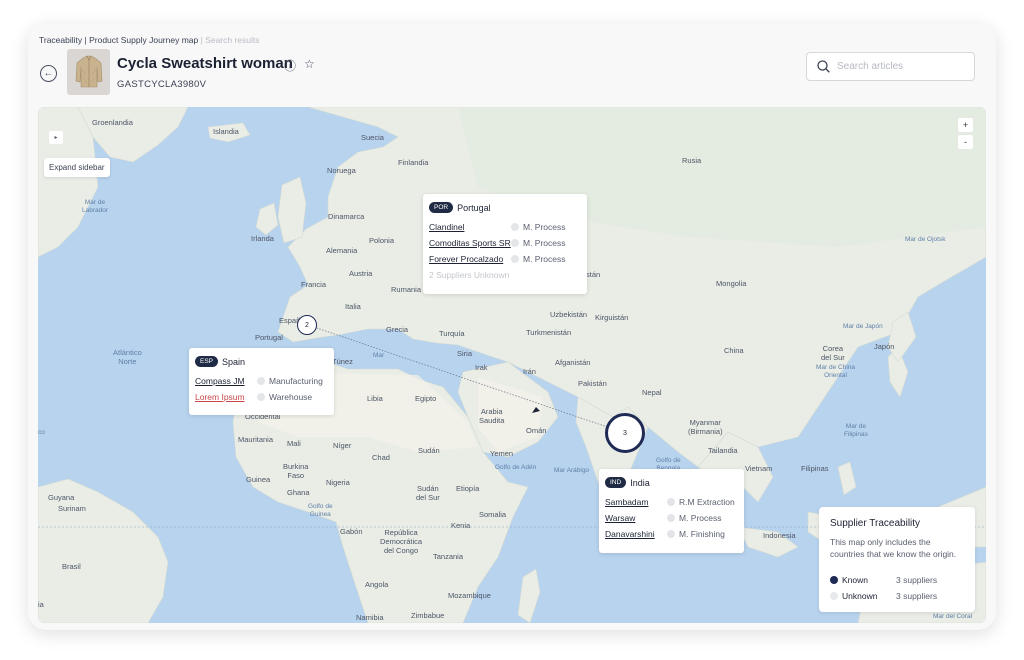 This screenshot has height=660, width=1024. What do you see at coordinates (338, 482) in the screenshot?
I see `label-nigeria: Nigeria` at bounding box center [338, 482].